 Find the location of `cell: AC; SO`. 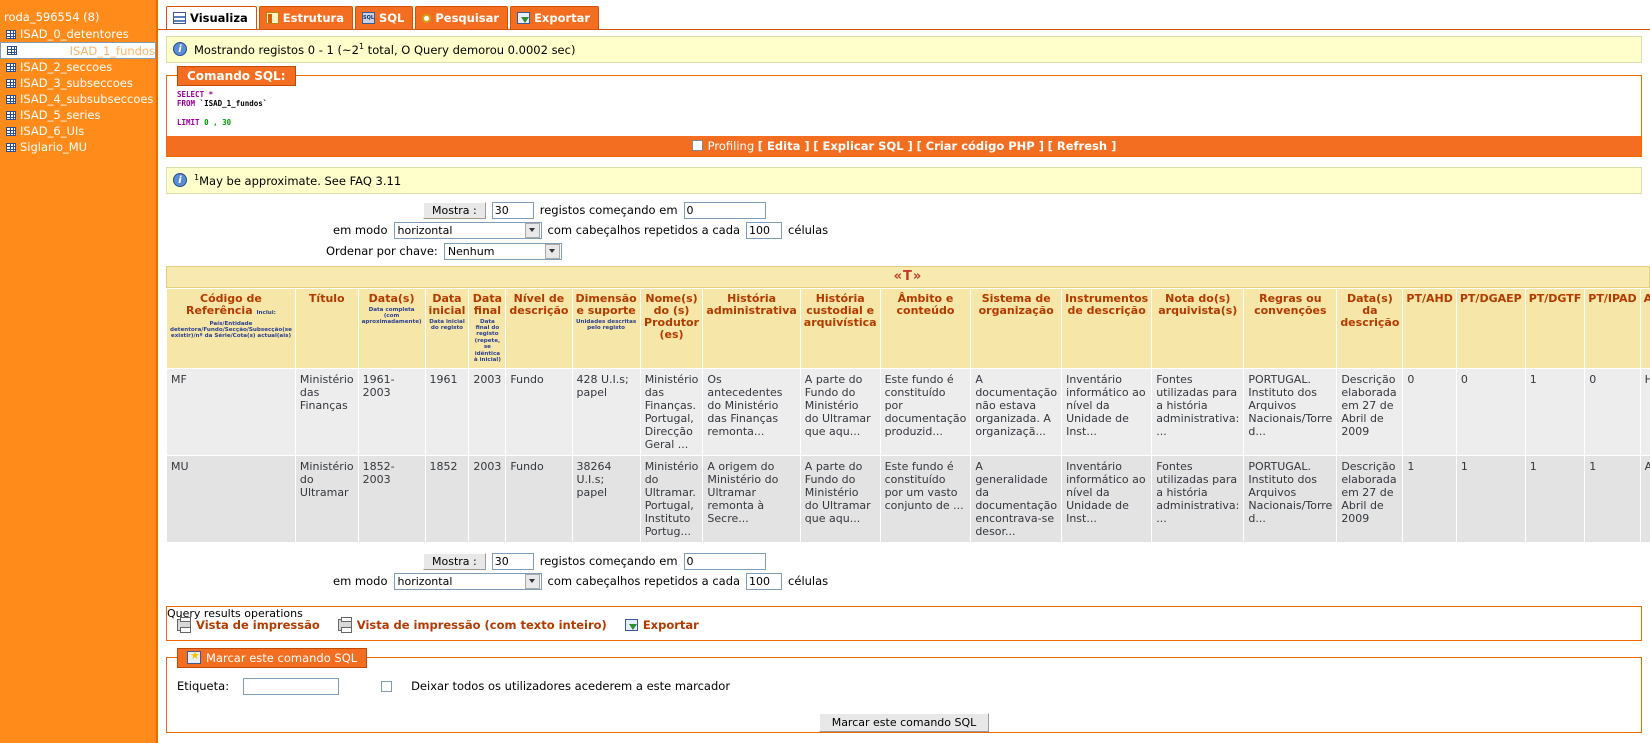

cell: AC; SO is located at coordinates (1644, 498).